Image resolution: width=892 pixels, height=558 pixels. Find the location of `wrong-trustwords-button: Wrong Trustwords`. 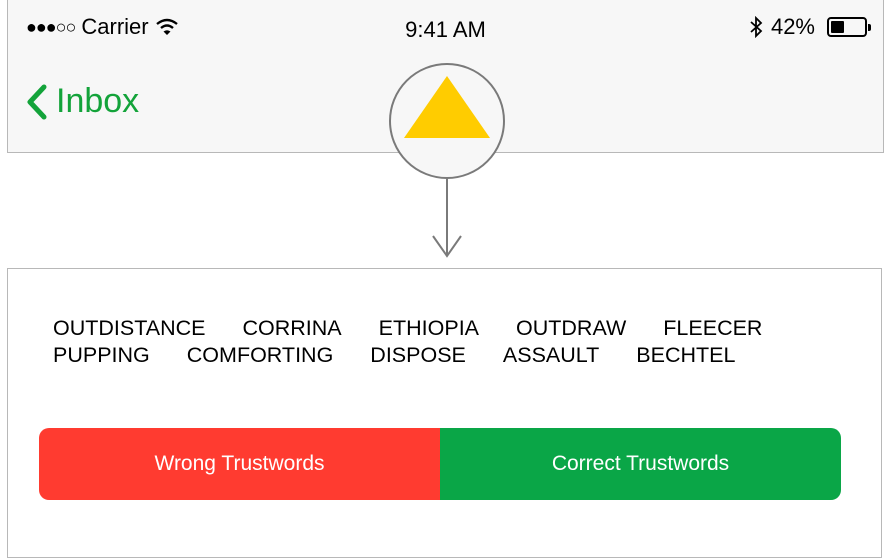

wrong-trustwords-button: Wrong Trustwords is located at coordinates (239, 464).